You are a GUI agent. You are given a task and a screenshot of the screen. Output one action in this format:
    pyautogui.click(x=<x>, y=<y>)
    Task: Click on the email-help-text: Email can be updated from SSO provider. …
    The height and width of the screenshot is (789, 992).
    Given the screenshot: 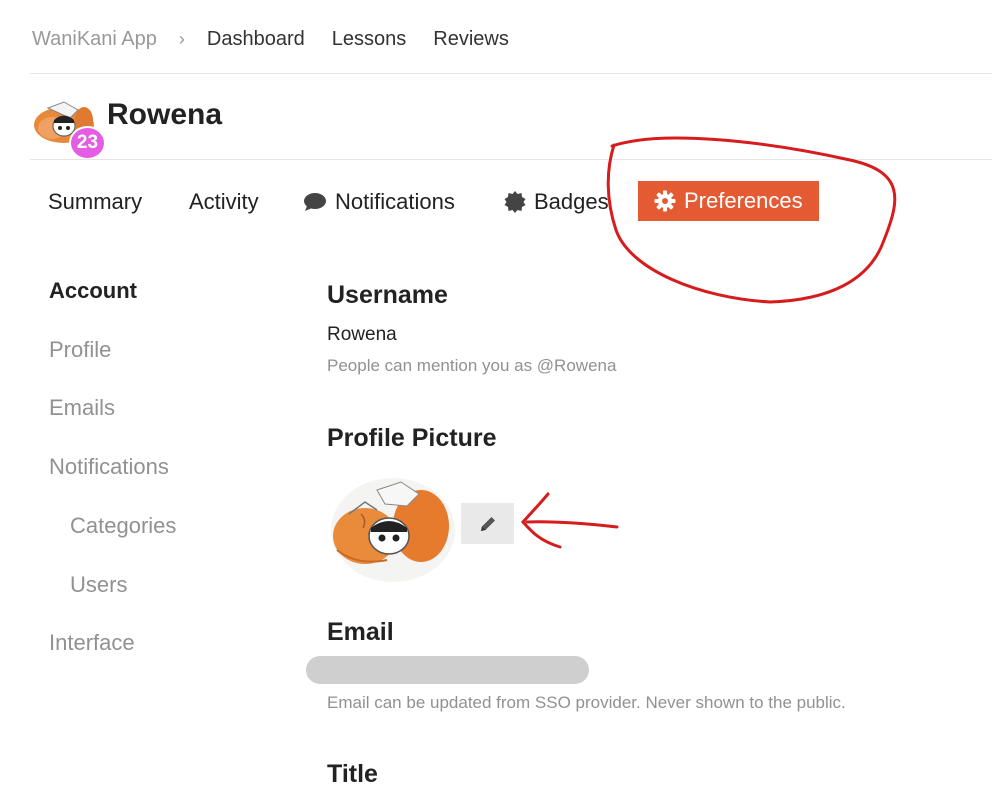 What is the action you would take?
    pyautogui.click(x=586, y=702)
    